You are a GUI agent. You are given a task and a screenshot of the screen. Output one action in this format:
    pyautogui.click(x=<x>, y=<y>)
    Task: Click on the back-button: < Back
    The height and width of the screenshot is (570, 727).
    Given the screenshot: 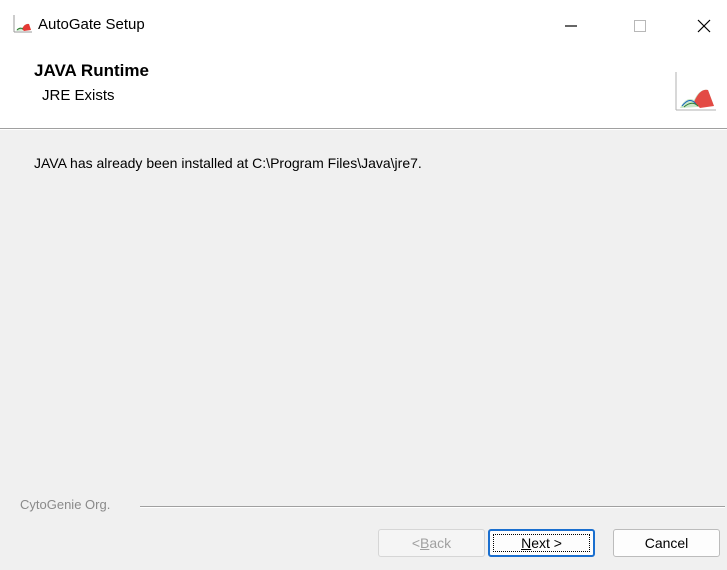 What is the action you would take?
    pyautogui.click(x=431, y=543)
    